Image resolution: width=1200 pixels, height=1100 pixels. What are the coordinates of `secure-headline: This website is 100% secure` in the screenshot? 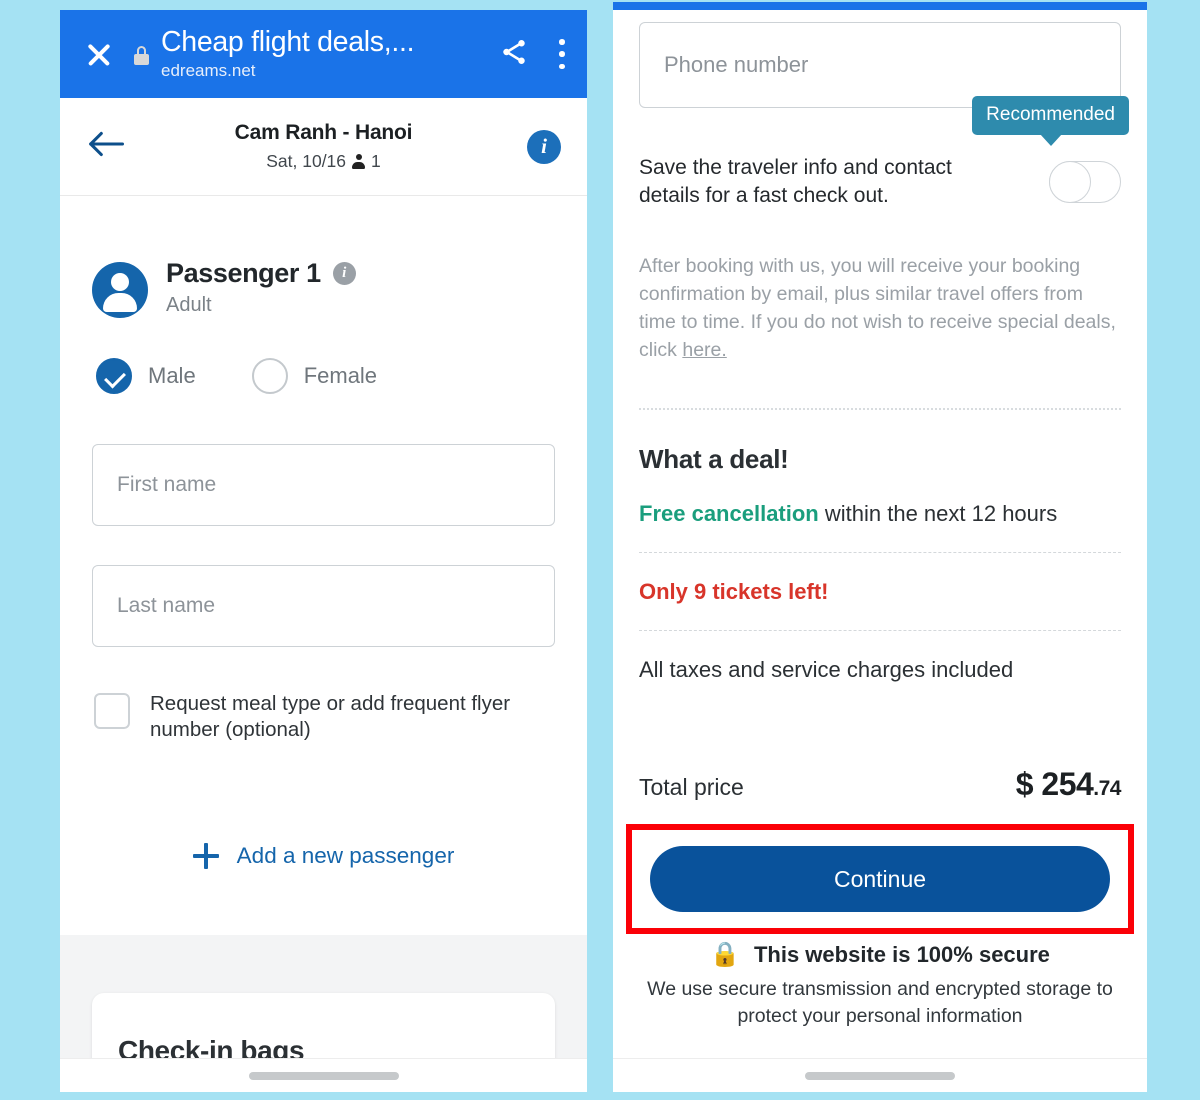 It's located at (901, 954).